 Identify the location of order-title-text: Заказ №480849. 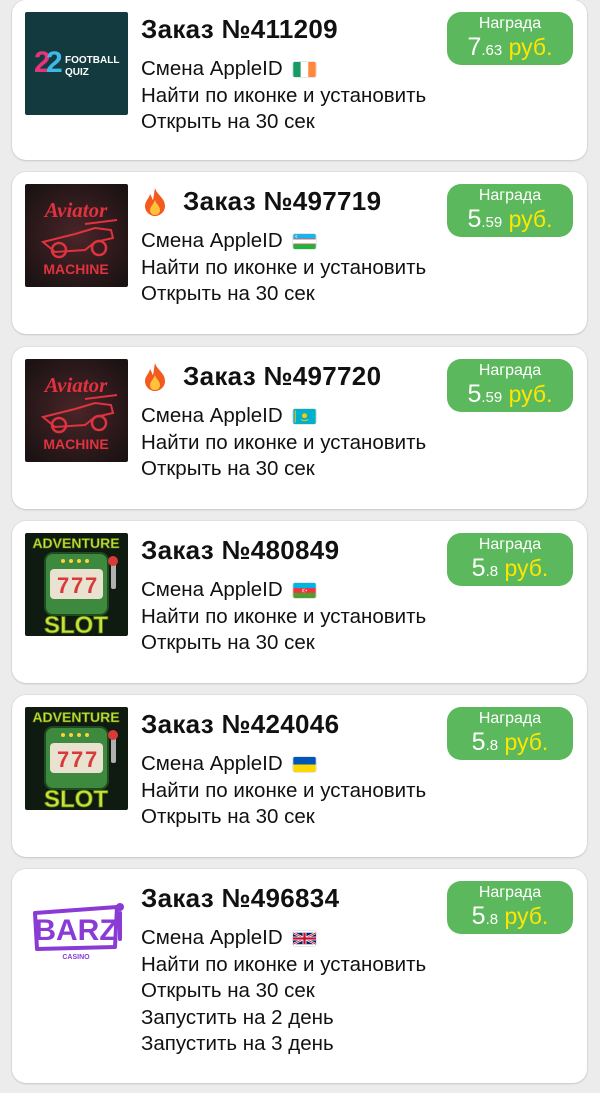
(240, 550).